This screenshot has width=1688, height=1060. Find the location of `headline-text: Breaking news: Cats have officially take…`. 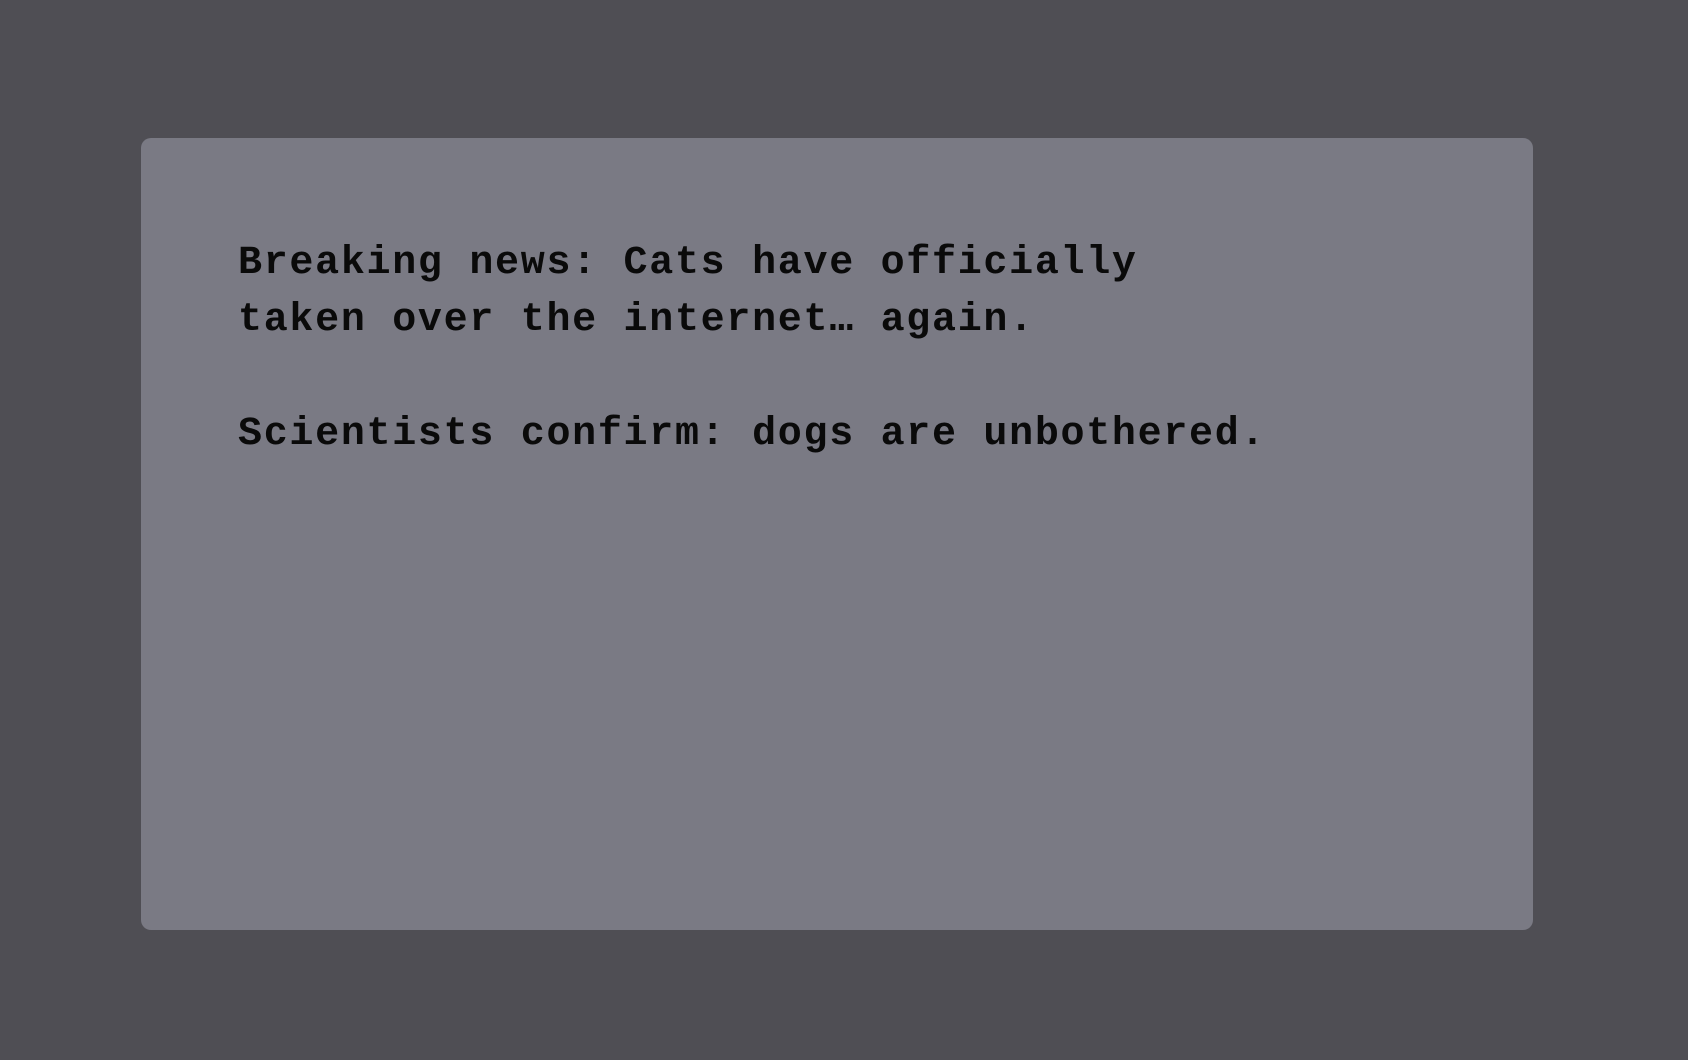

headline-text: Breaking news: Cats have officially take… is located at coordinates (688, 292).